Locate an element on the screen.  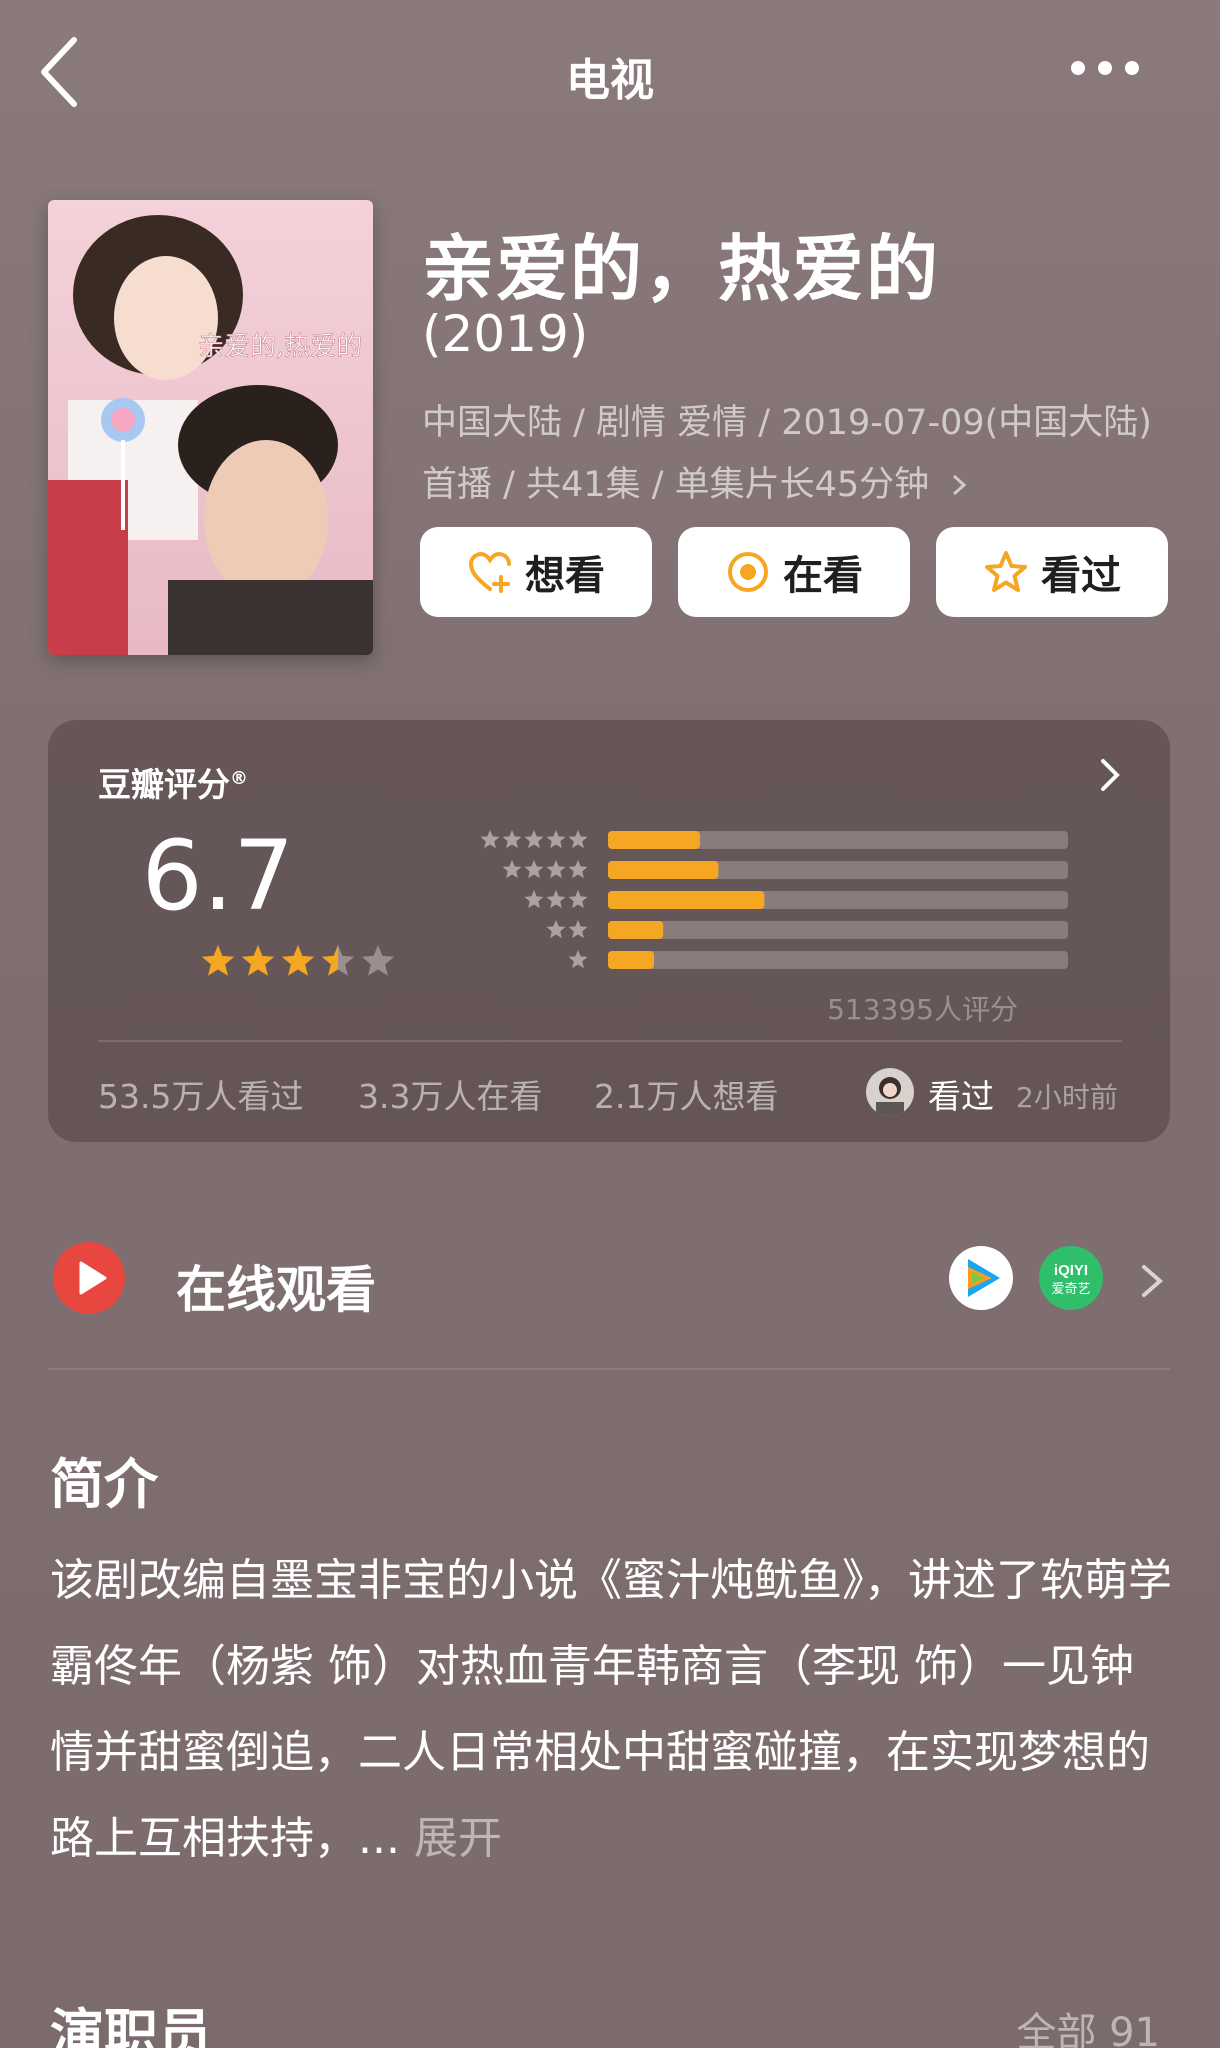
watch-online-row: 在线观看 iQIYI 爱奇艺 is located at coordinates (609, 1280).